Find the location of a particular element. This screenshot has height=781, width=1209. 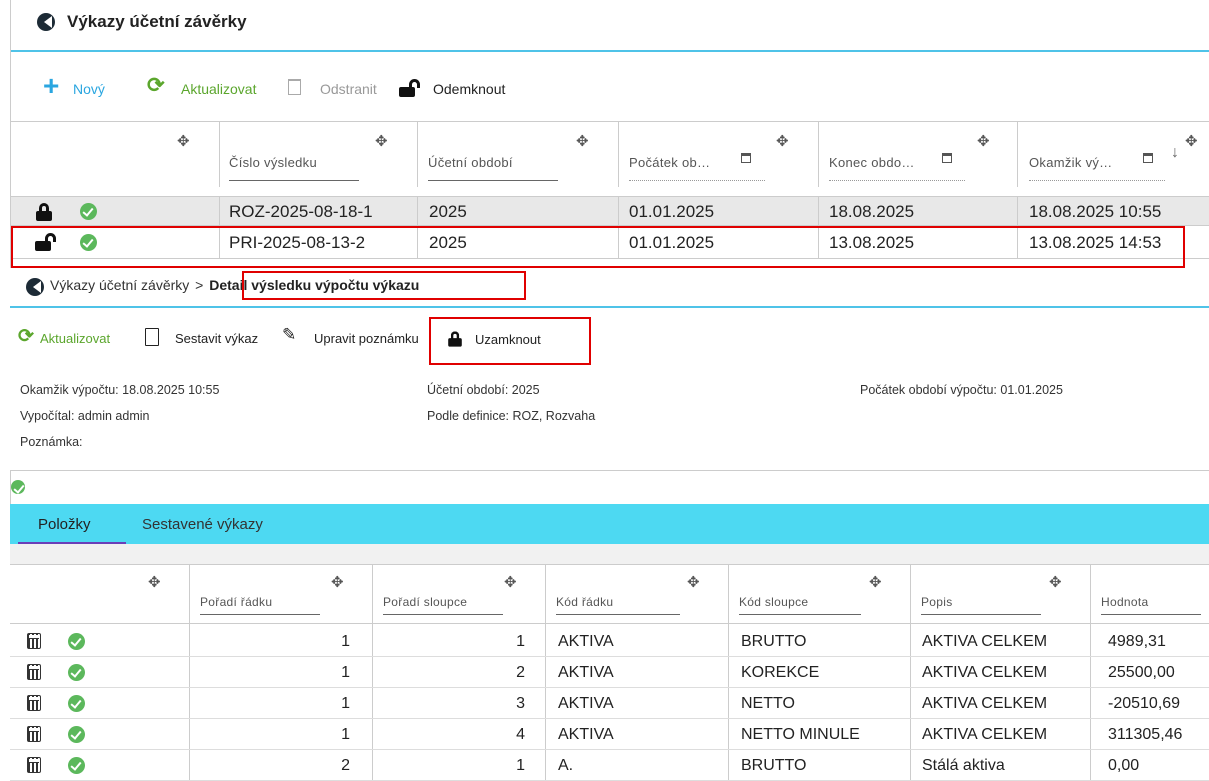

col-header-description: Popis is located at coordinates (937, 602).